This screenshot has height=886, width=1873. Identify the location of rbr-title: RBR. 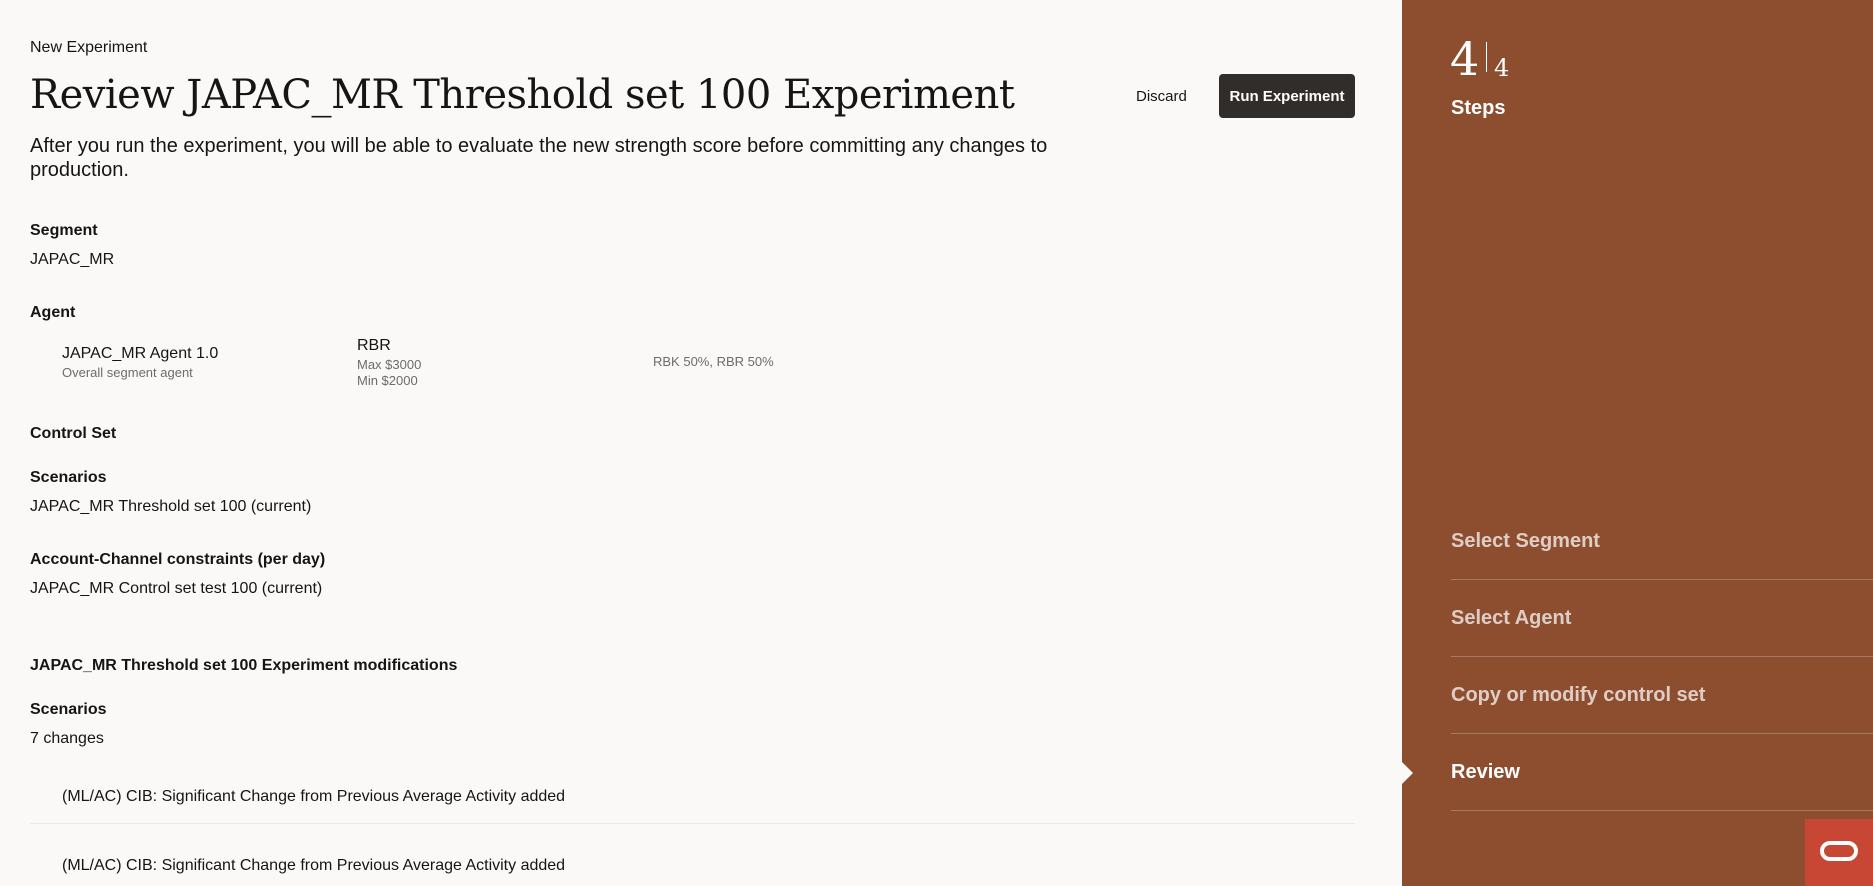
(374, 345).